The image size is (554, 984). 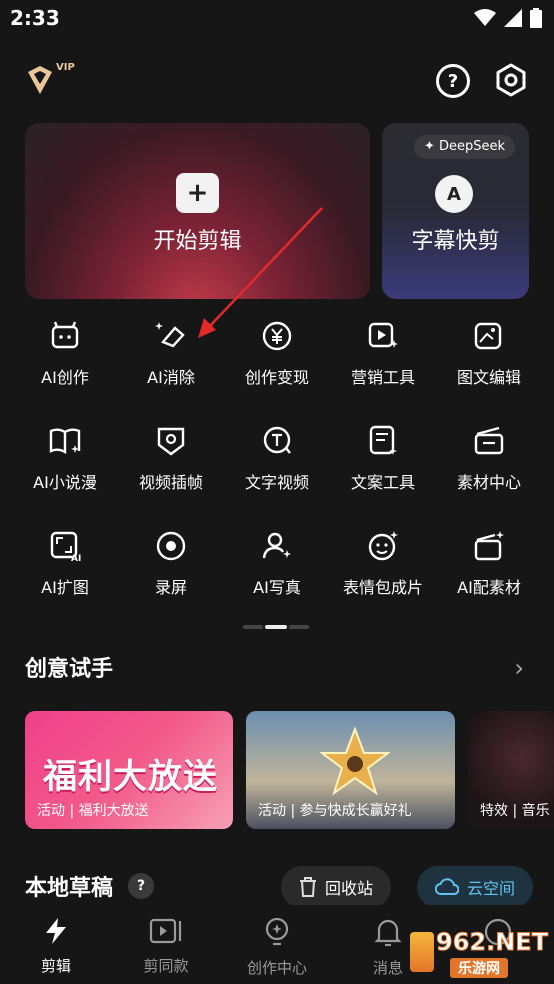 I want to click on site-watermark: 962.NET 乐游网, so click(x=480, y=956).